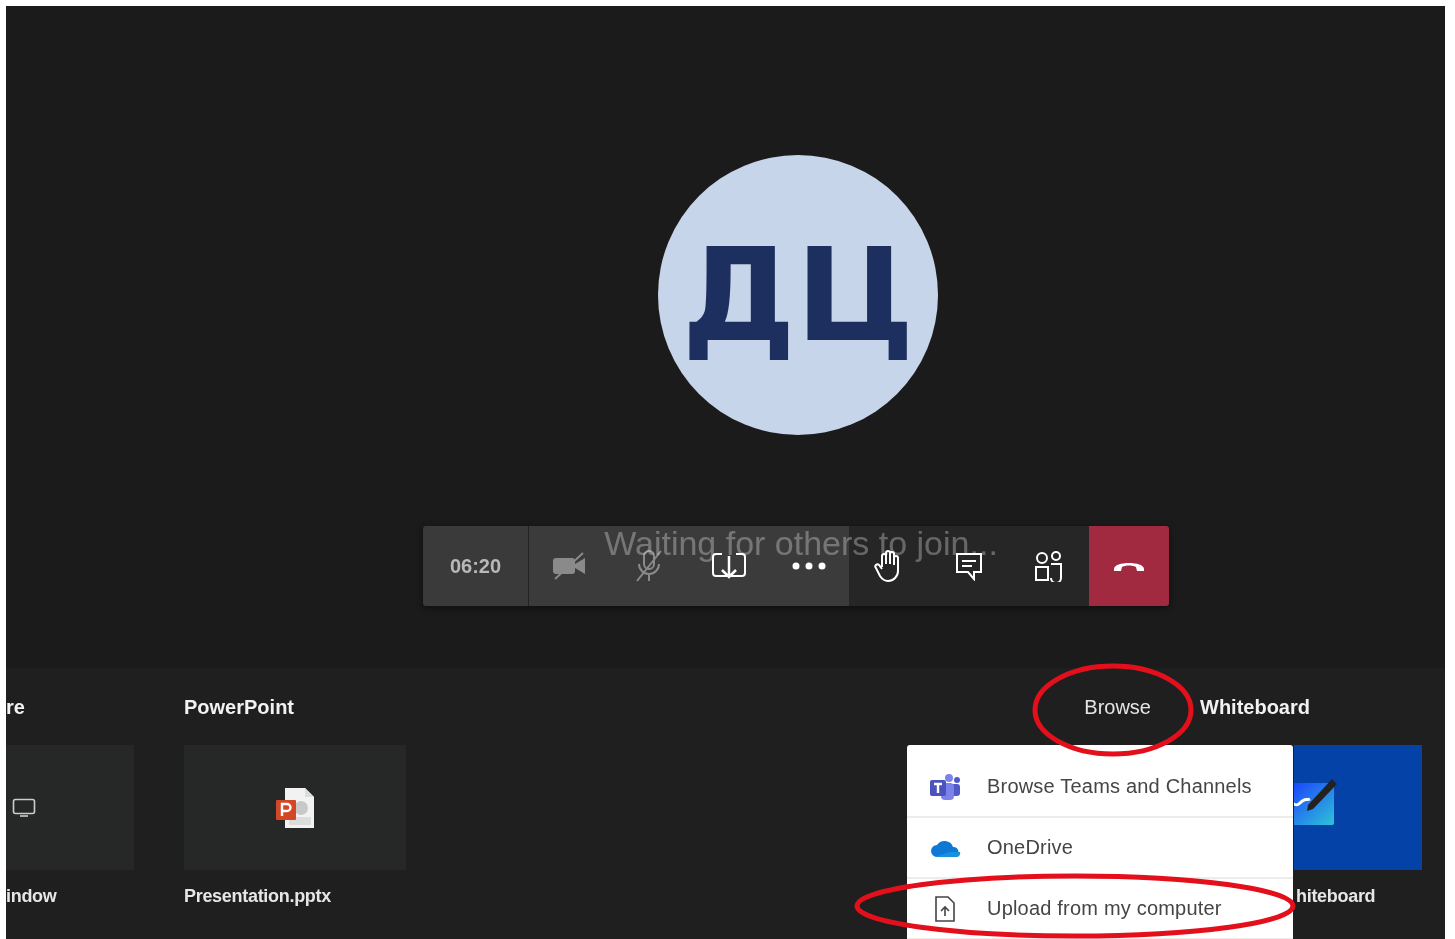  I want to click on browse-button: Browse, so click(1117, 707).